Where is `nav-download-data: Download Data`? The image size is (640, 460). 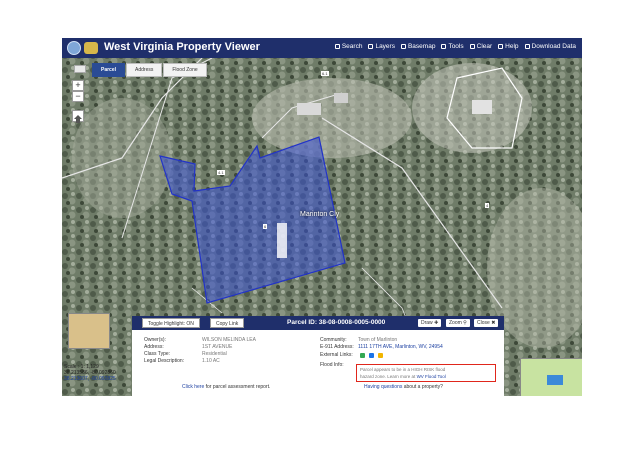
nav-download-data: Download Data is located at coordinates (550, 46).